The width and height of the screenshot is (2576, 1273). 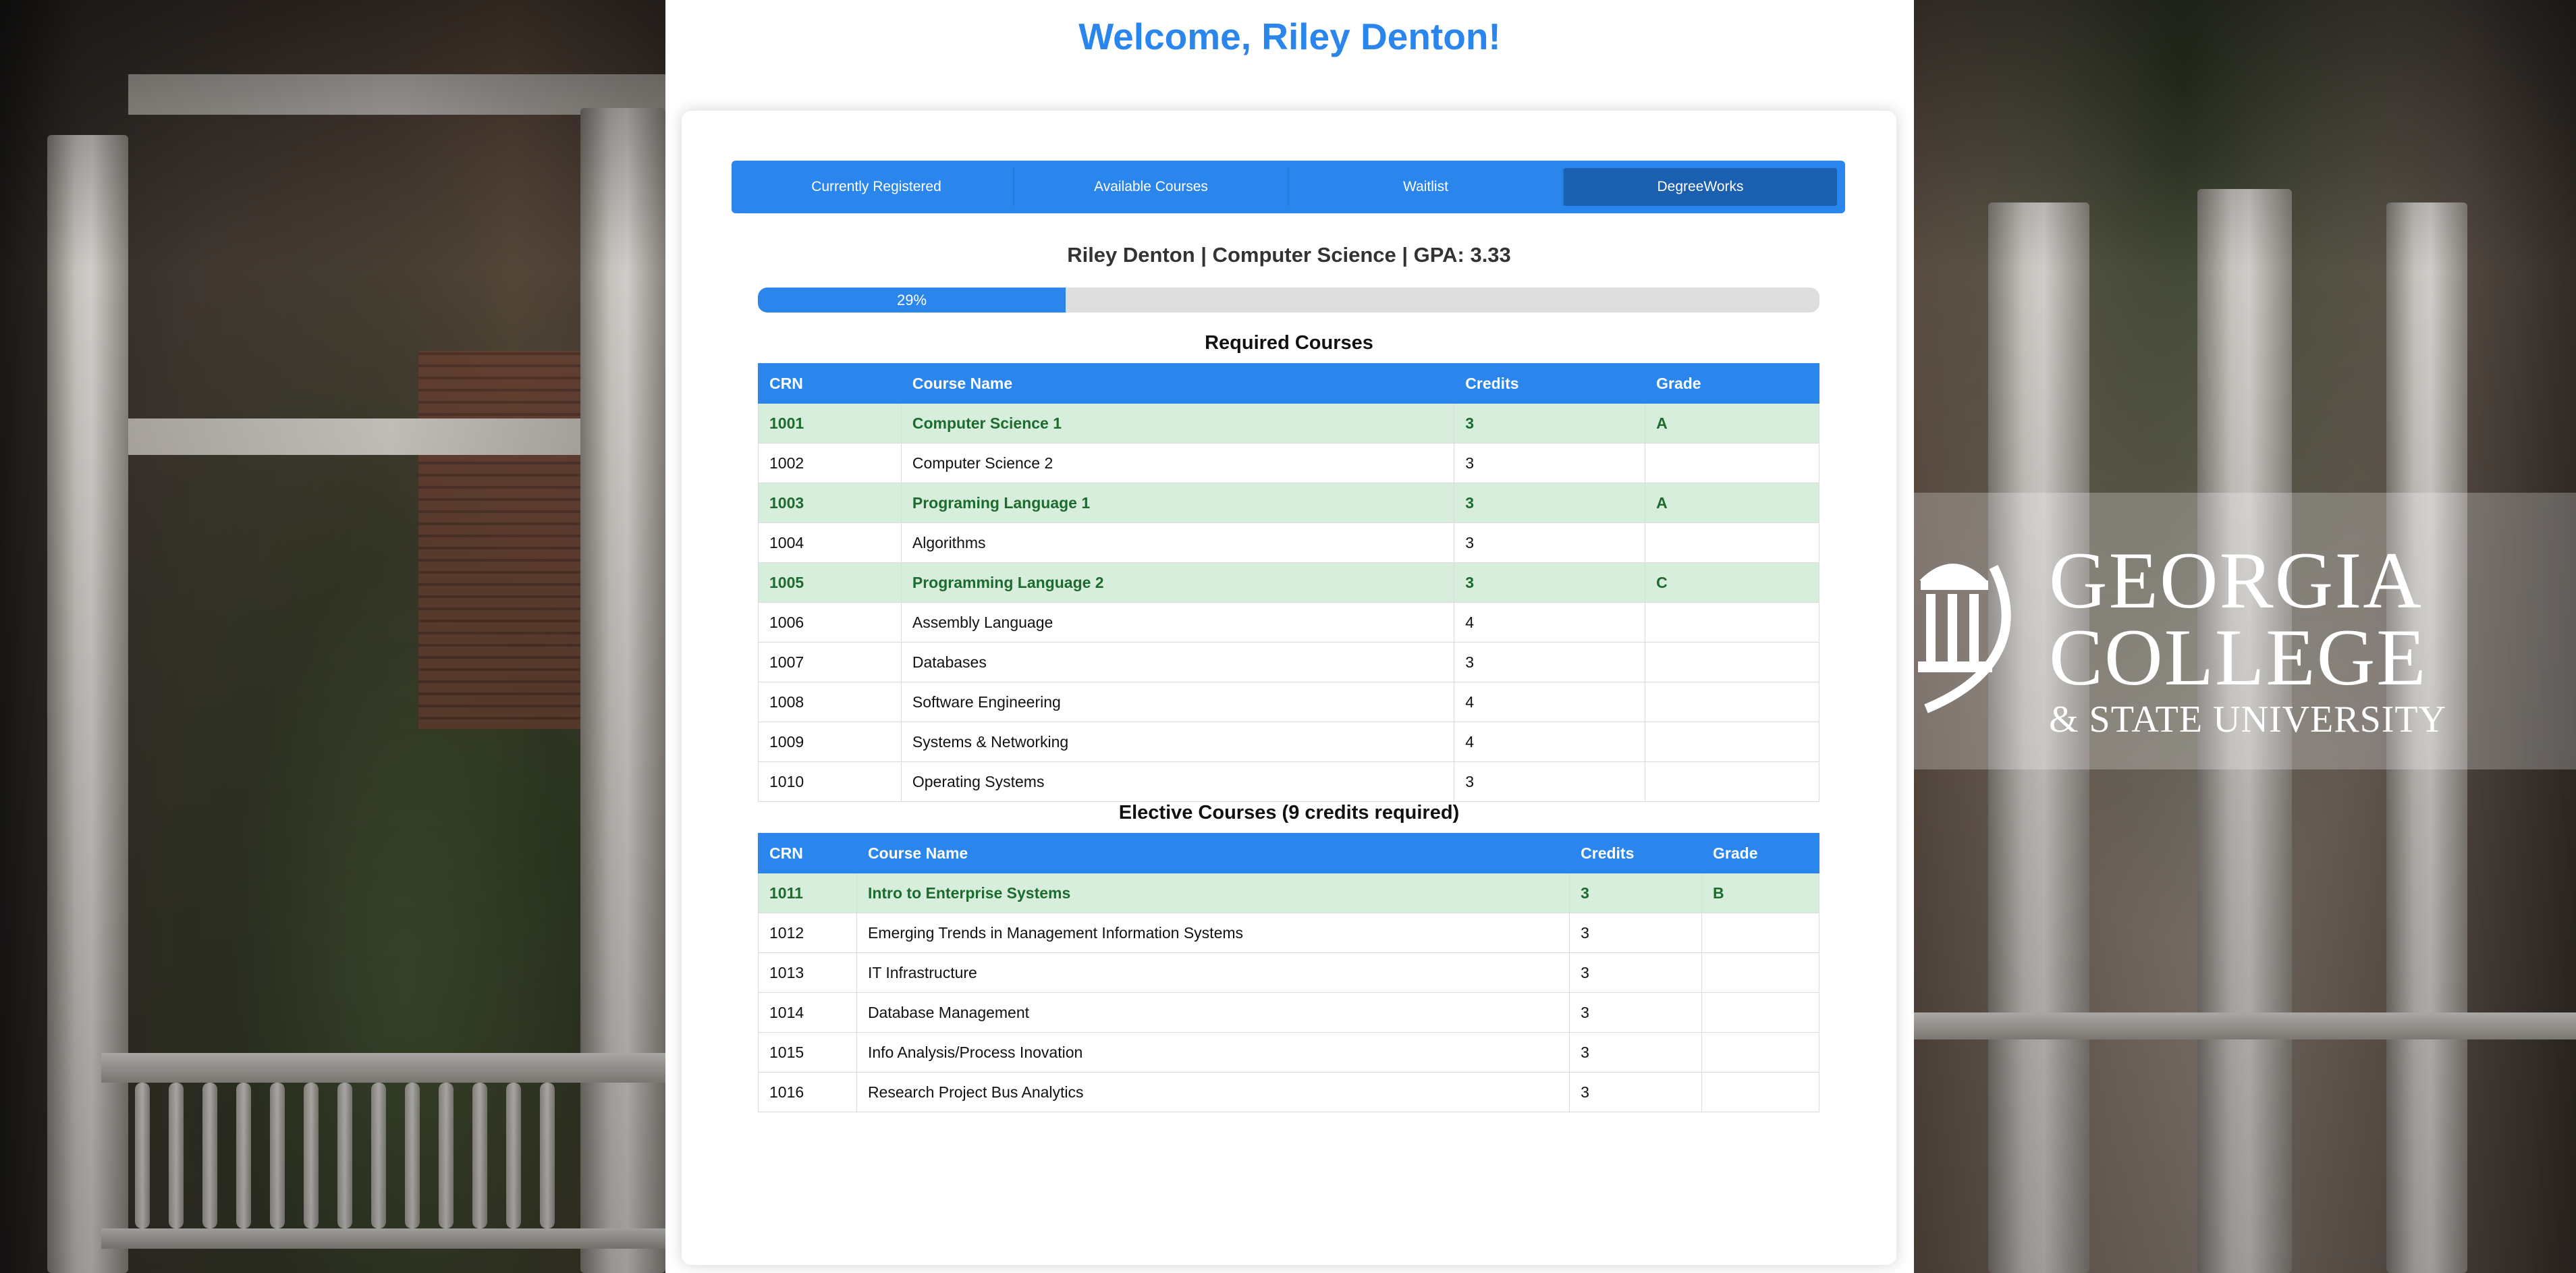 I want to click on table-row: 1004 Algorithms 3, so click(x=1288, y=542).